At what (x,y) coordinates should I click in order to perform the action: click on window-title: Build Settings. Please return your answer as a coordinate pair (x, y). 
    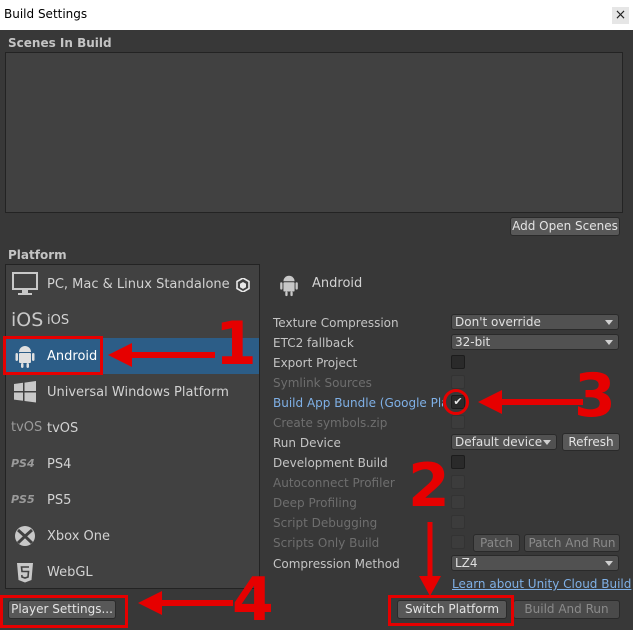
    Looking at the image, I should click on (46, 14).